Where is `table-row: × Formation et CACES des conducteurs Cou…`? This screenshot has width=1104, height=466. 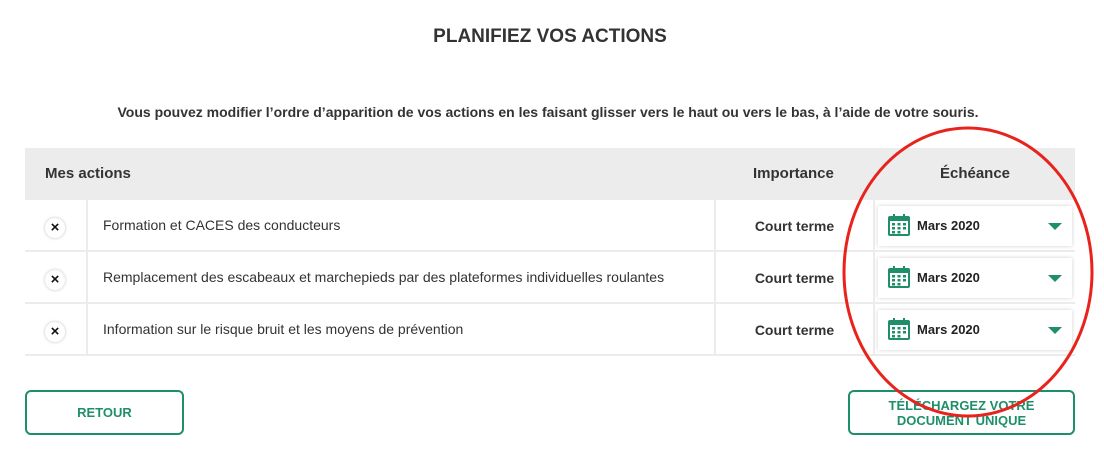
table-row: × Formation et CACES des conducteurs Cou… is located at coordinates (550, 225).